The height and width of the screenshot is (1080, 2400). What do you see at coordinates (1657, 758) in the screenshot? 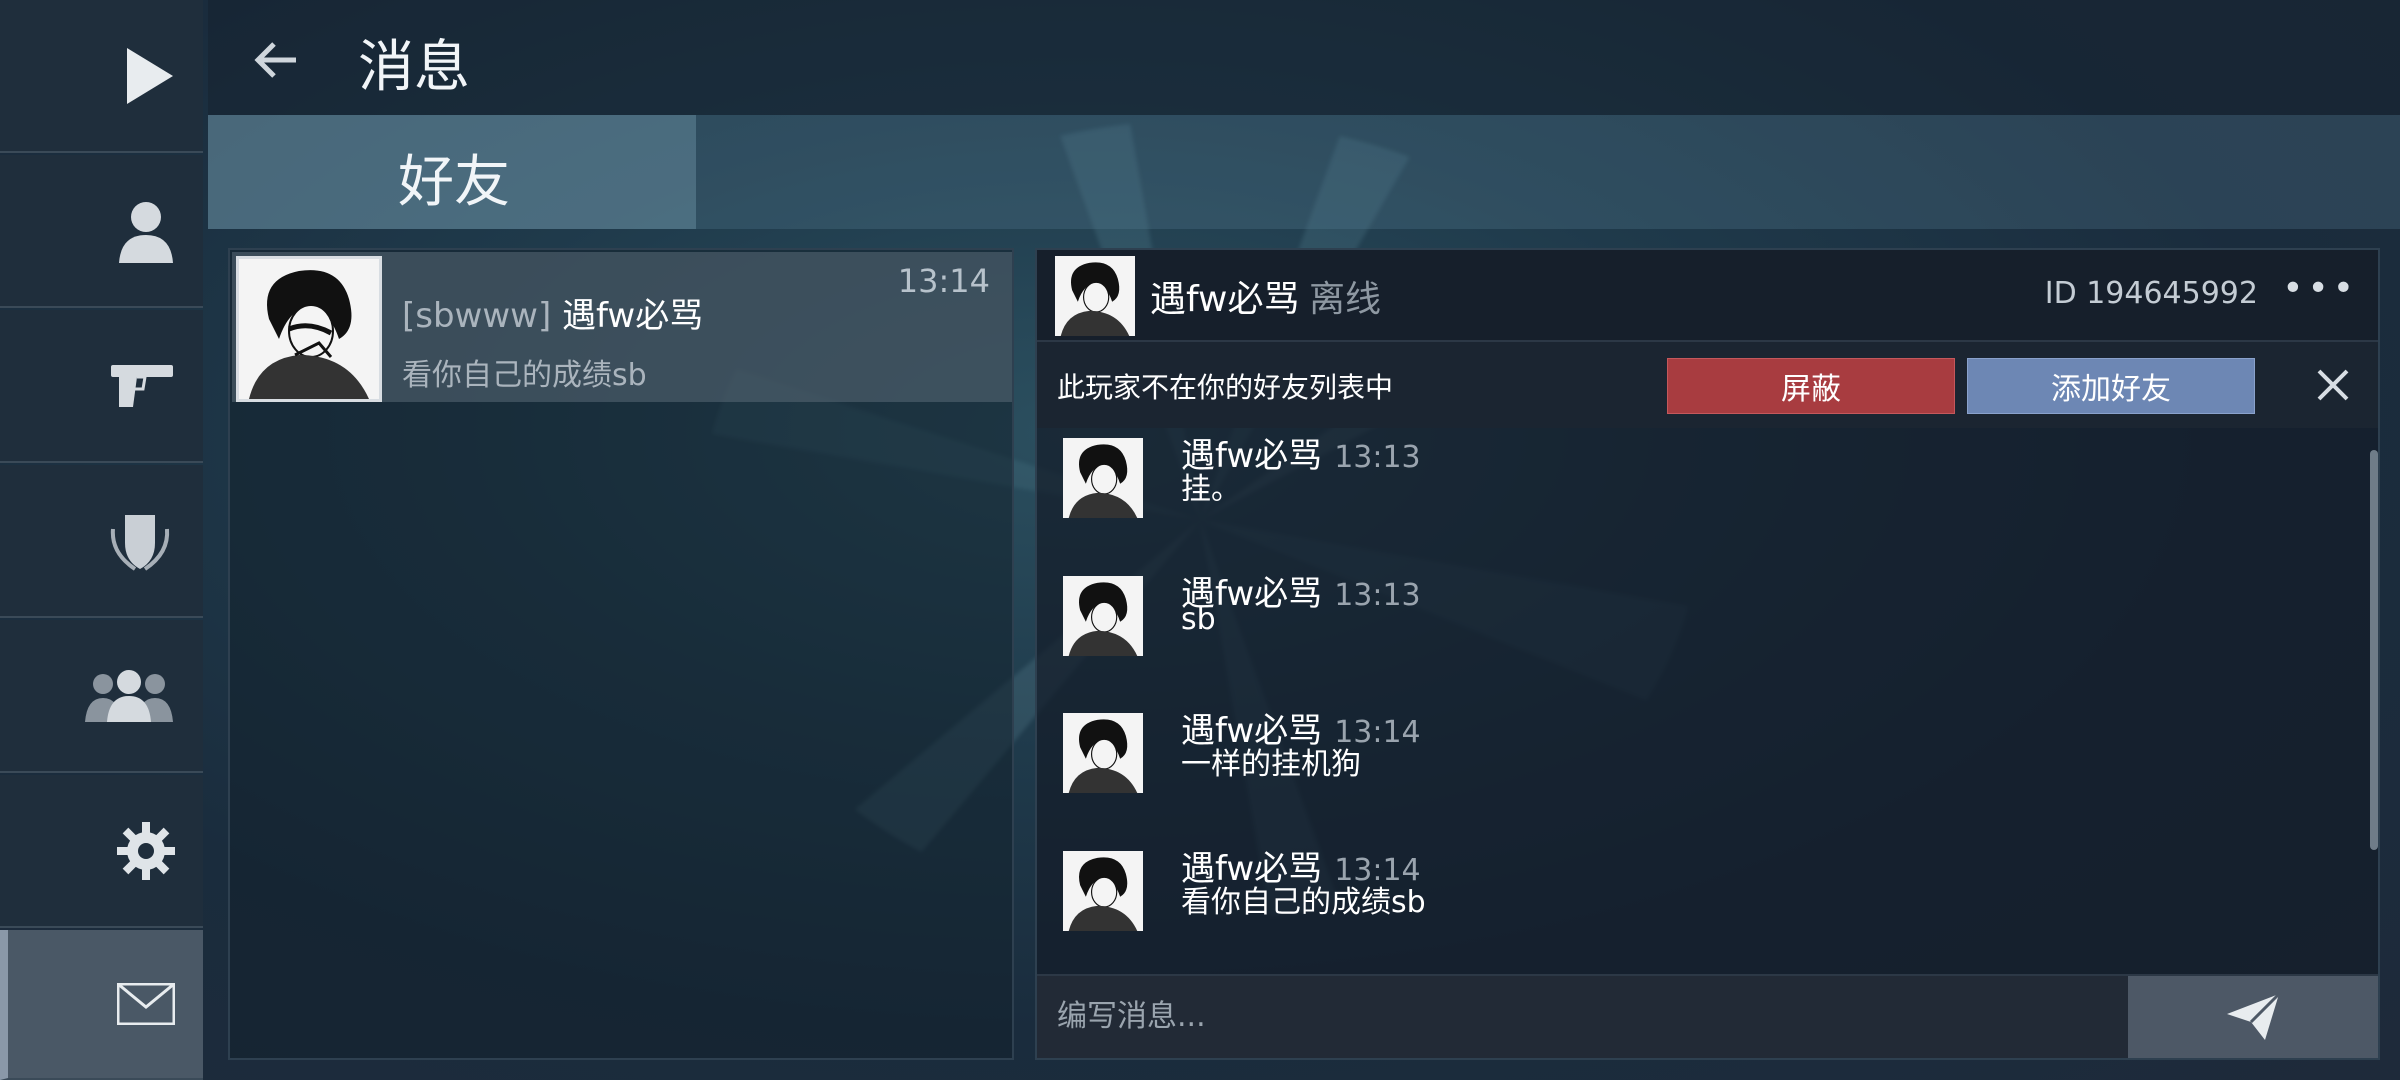
I see `message-item: 遇fw必骂 13:14 一样的挂机狗` at bounding box center [1657, 758].